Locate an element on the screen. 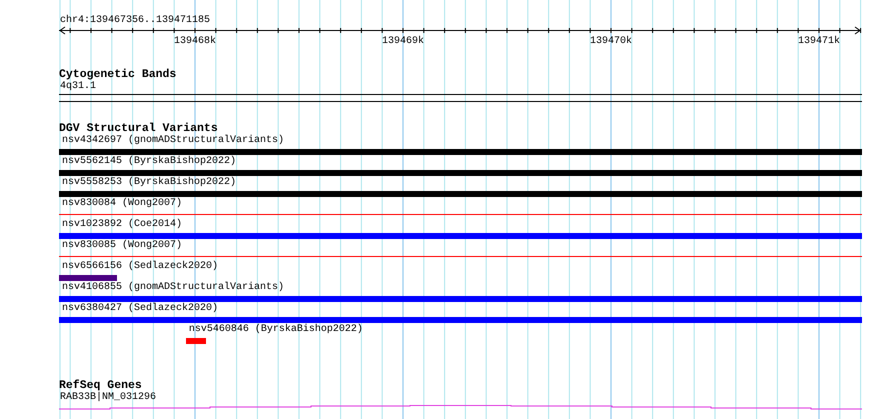 Image resolution: width=890 pixels, height=419 pixels. ruler-label: 139470k is located at coordinates (611, 42).